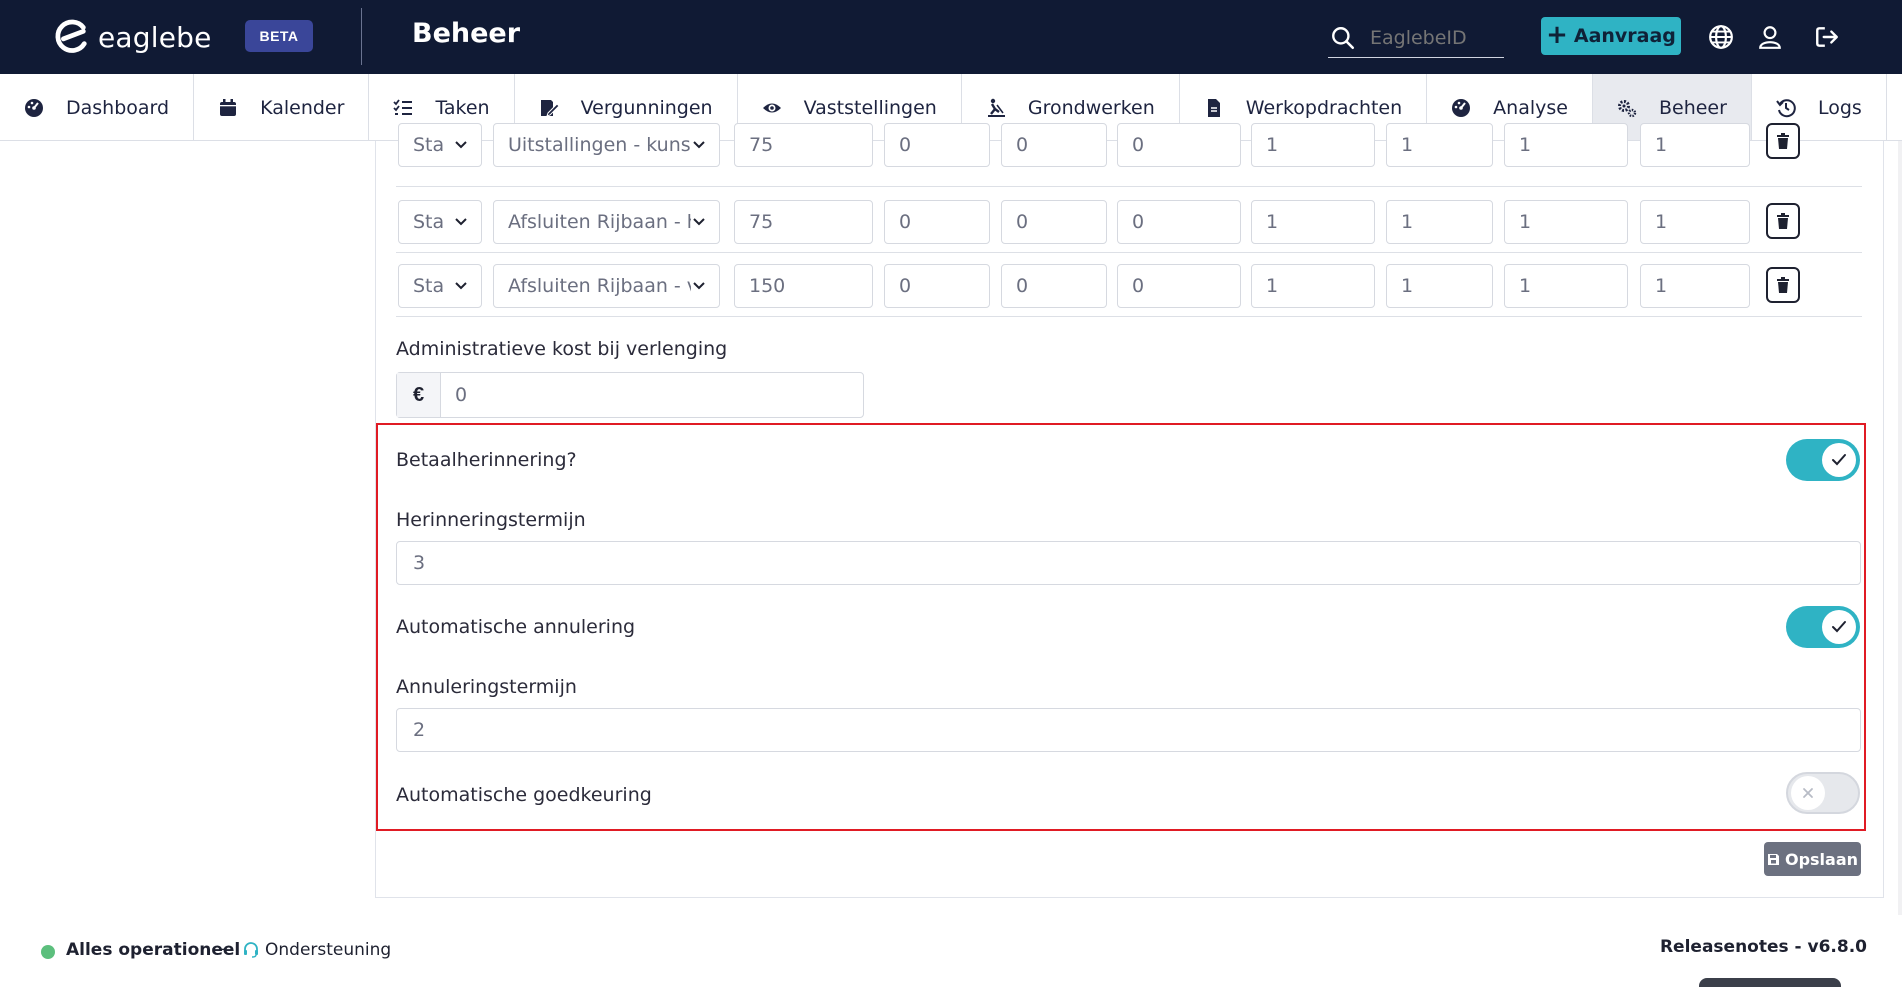 This screenshot has height=987, width=1902. I want to click on tab-label: Analyse, so click(1530, 107).